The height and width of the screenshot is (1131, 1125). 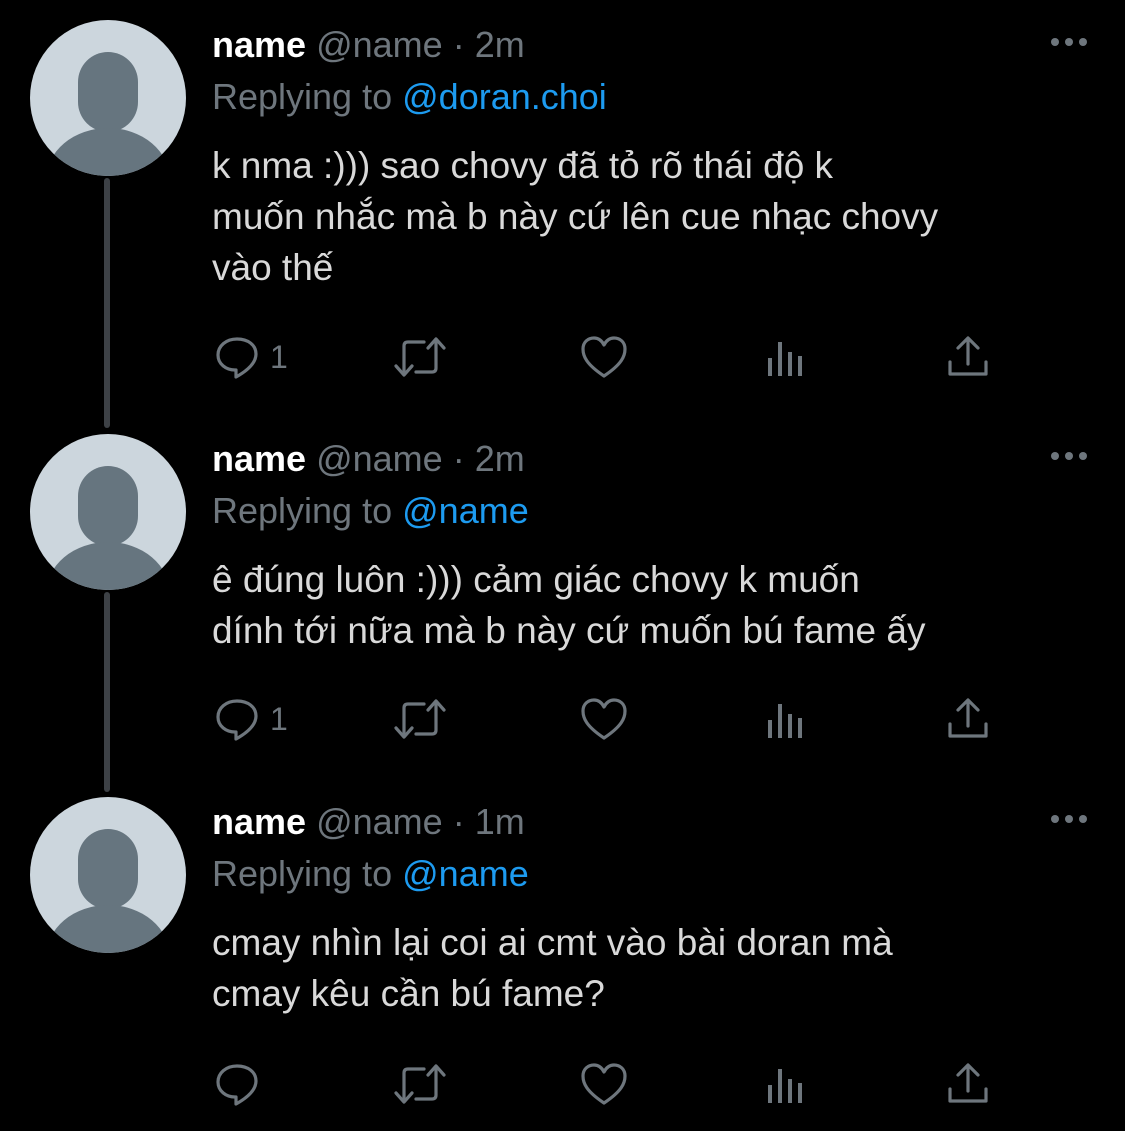 I want to click on reply-button, so click(x=242, y=1084).